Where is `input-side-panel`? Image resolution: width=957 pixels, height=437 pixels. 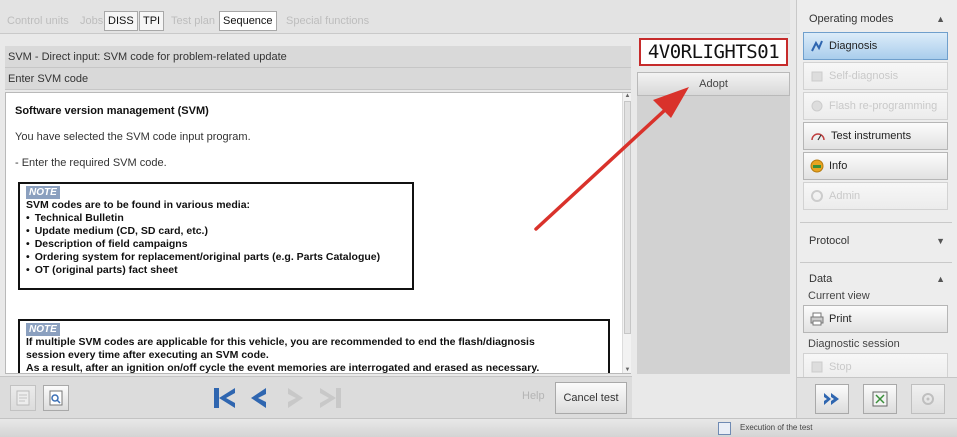 input-side-panel is located at coordinates (713, 235).